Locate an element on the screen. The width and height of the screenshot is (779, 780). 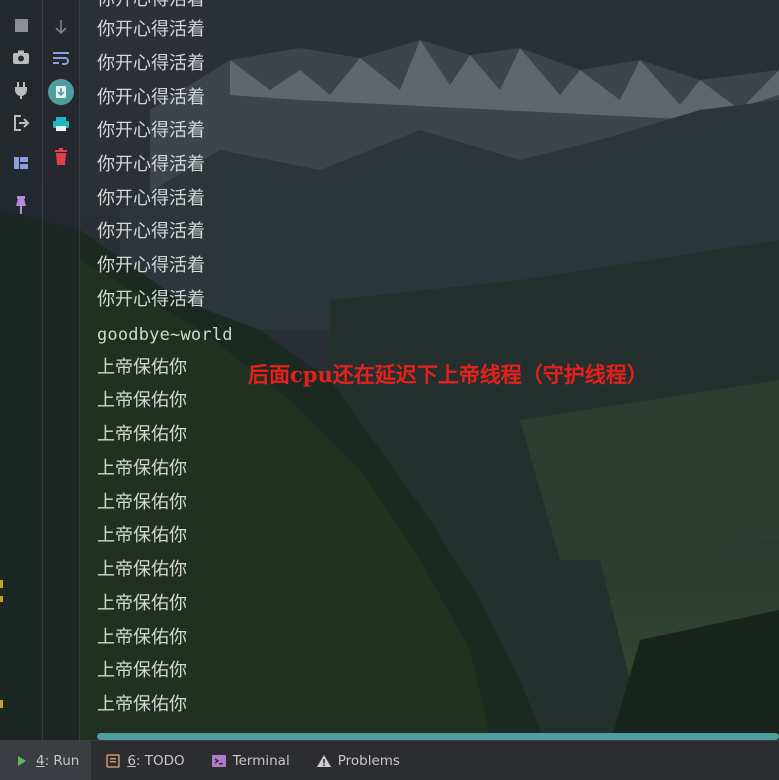
tab-run-number: 4 is located at coordinates (40, 760).